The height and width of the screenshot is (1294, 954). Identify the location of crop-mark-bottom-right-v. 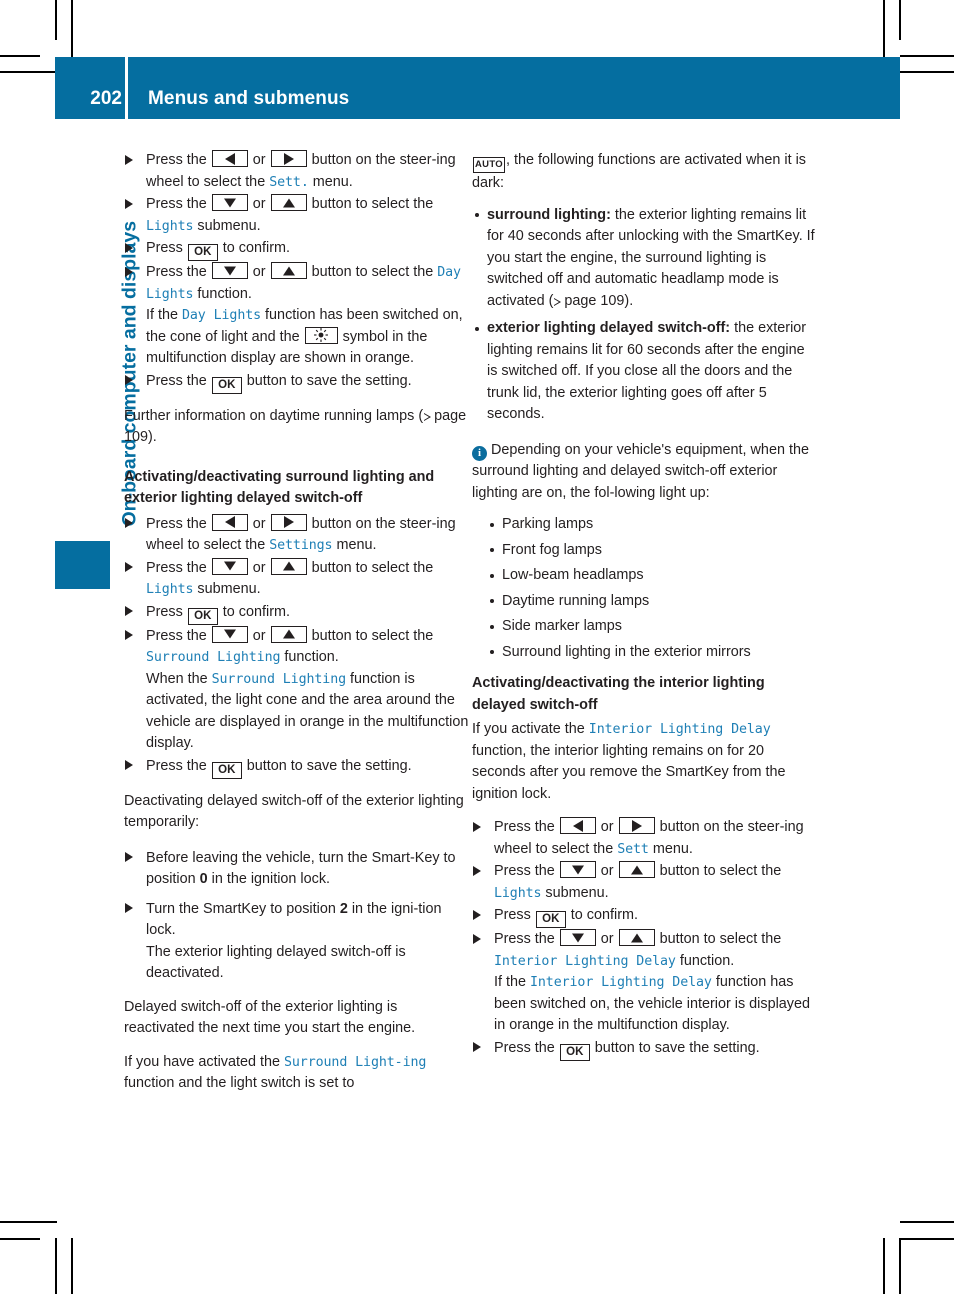
(884, 1266).